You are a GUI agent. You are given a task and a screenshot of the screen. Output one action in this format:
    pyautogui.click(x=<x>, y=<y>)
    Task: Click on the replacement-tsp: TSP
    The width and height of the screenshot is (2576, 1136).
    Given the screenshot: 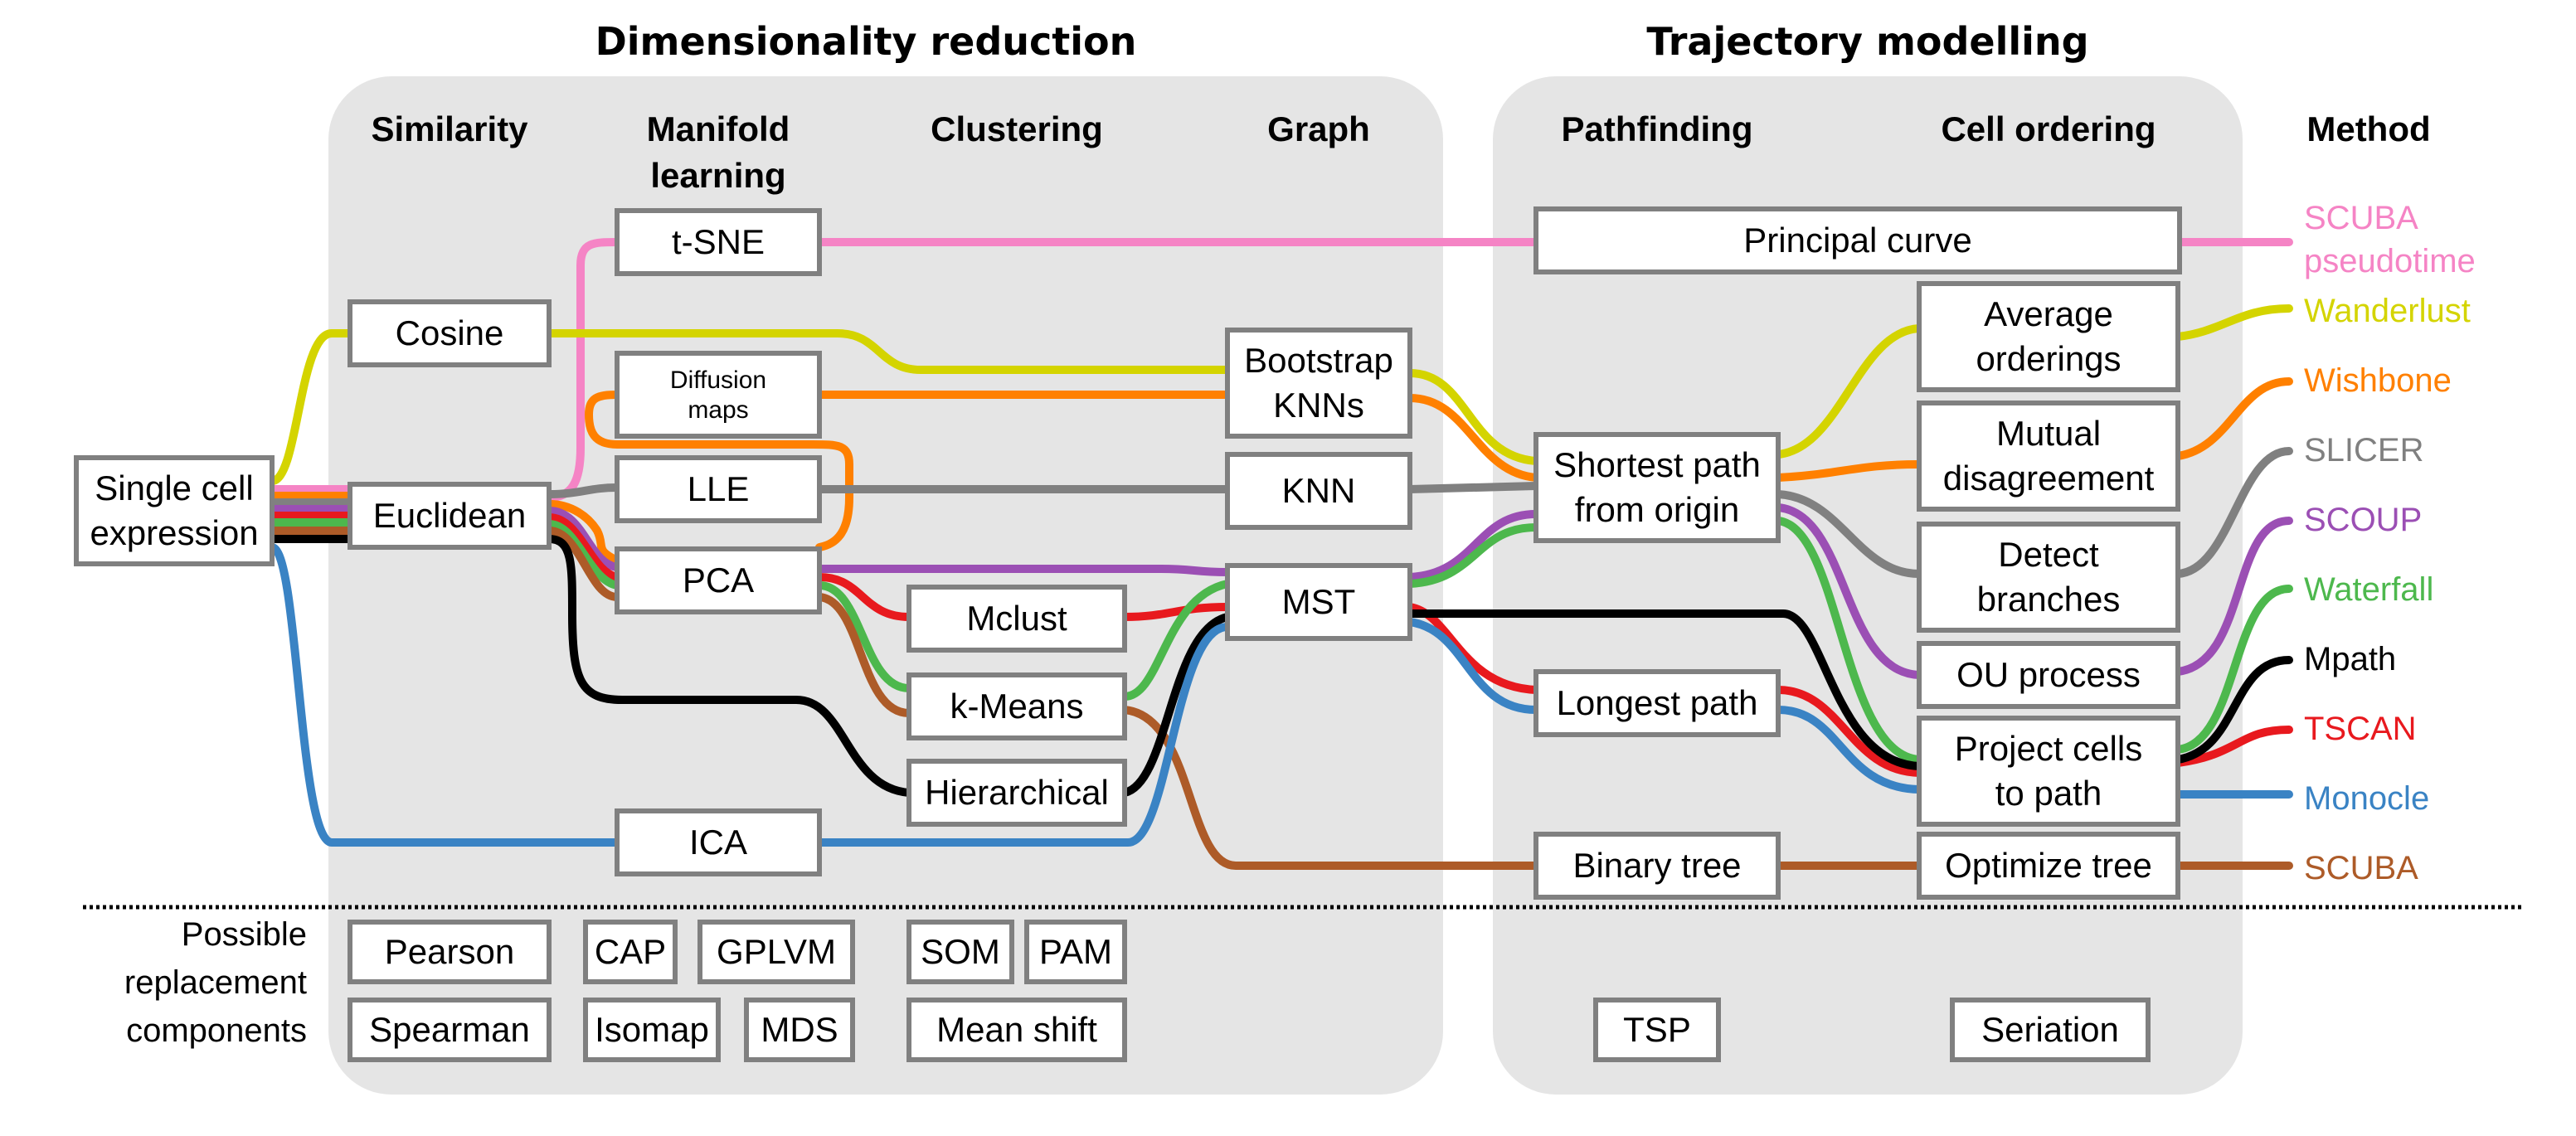 What is the action you would take?
    pyautogui.click(x=1657, y=1030)
    